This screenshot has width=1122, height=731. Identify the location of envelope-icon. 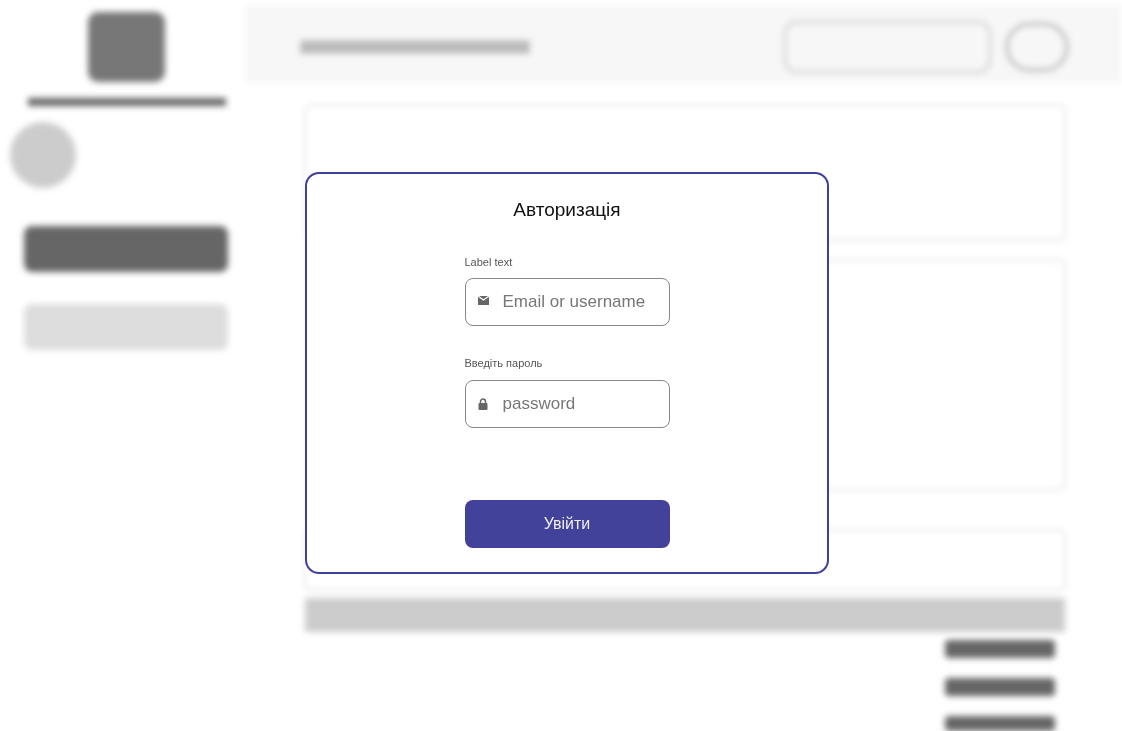
(483, 300).